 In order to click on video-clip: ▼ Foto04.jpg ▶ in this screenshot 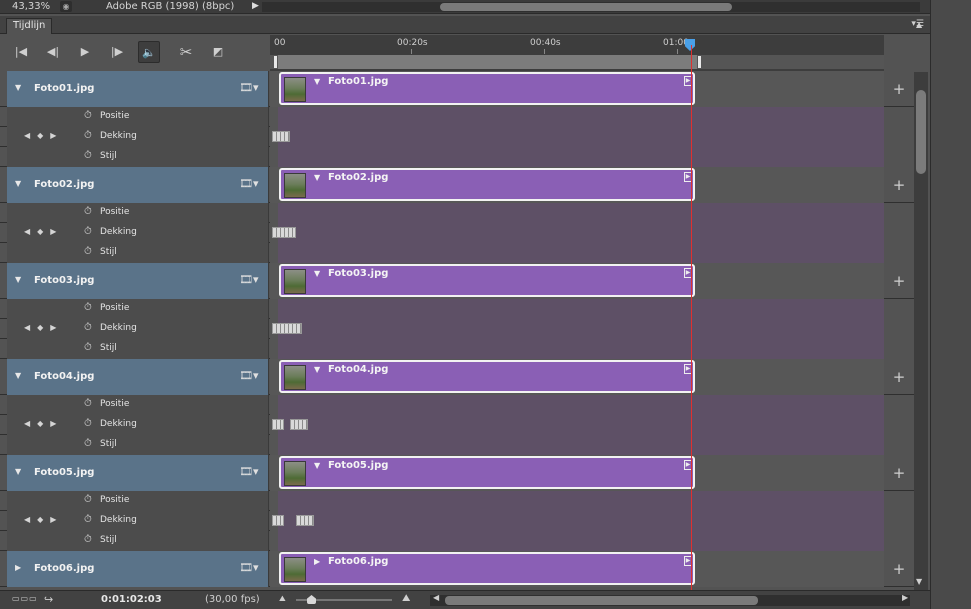, I will do `click(487, 376)`.